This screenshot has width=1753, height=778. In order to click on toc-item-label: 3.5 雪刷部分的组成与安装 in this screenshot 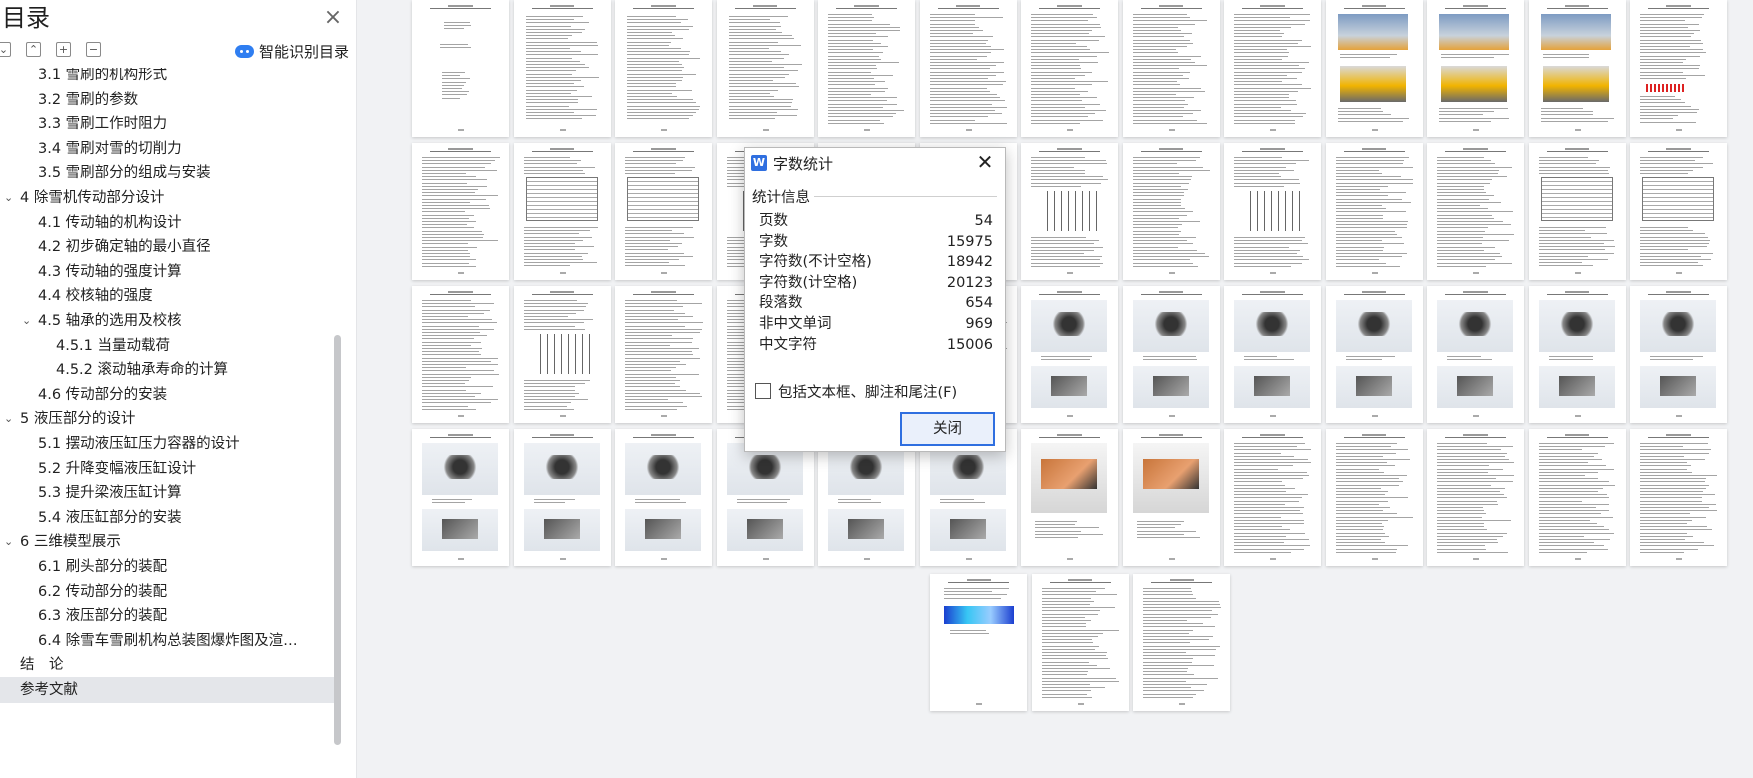, I will do `click(124, 173)`.